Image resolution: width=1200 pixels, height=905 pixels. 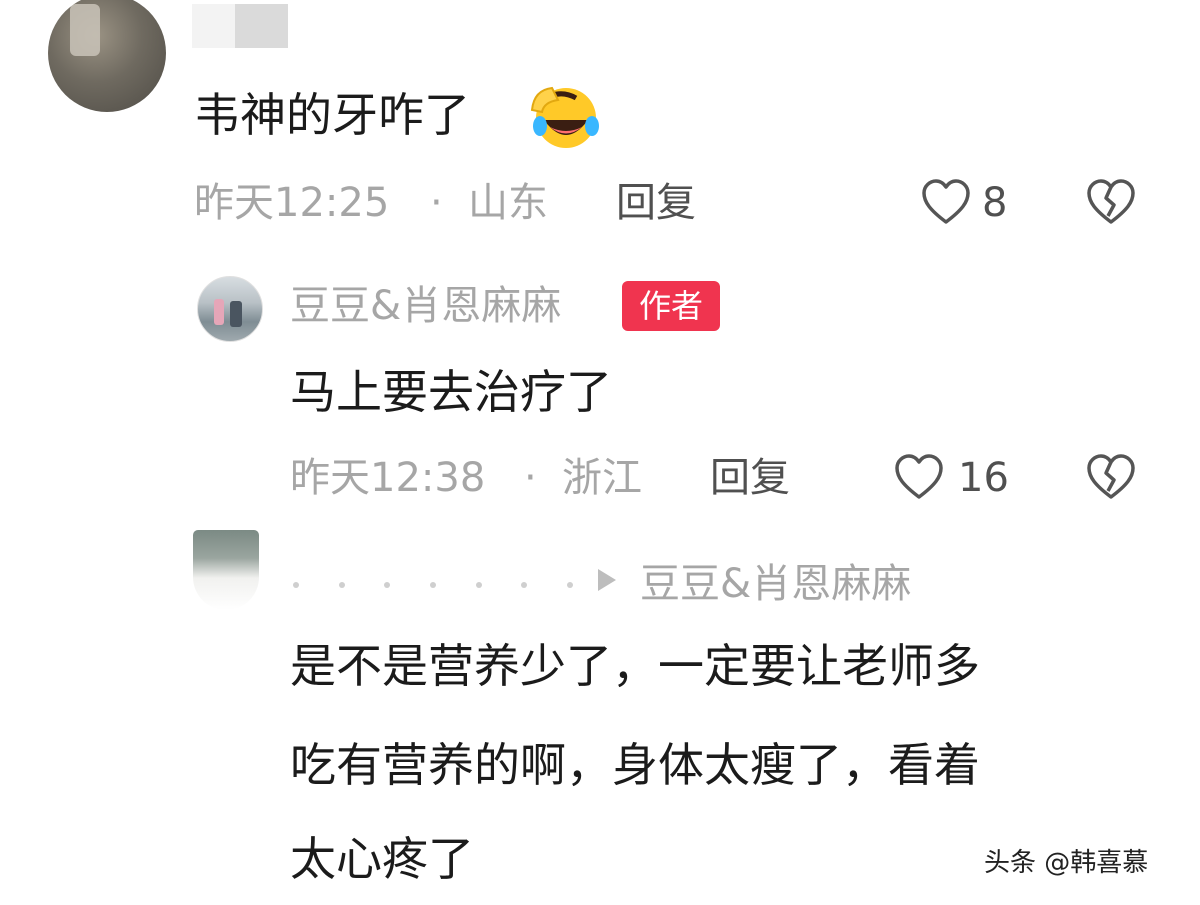 I want to click on comment-text: 韦神的牙咋了, so click(x=332, y=115).